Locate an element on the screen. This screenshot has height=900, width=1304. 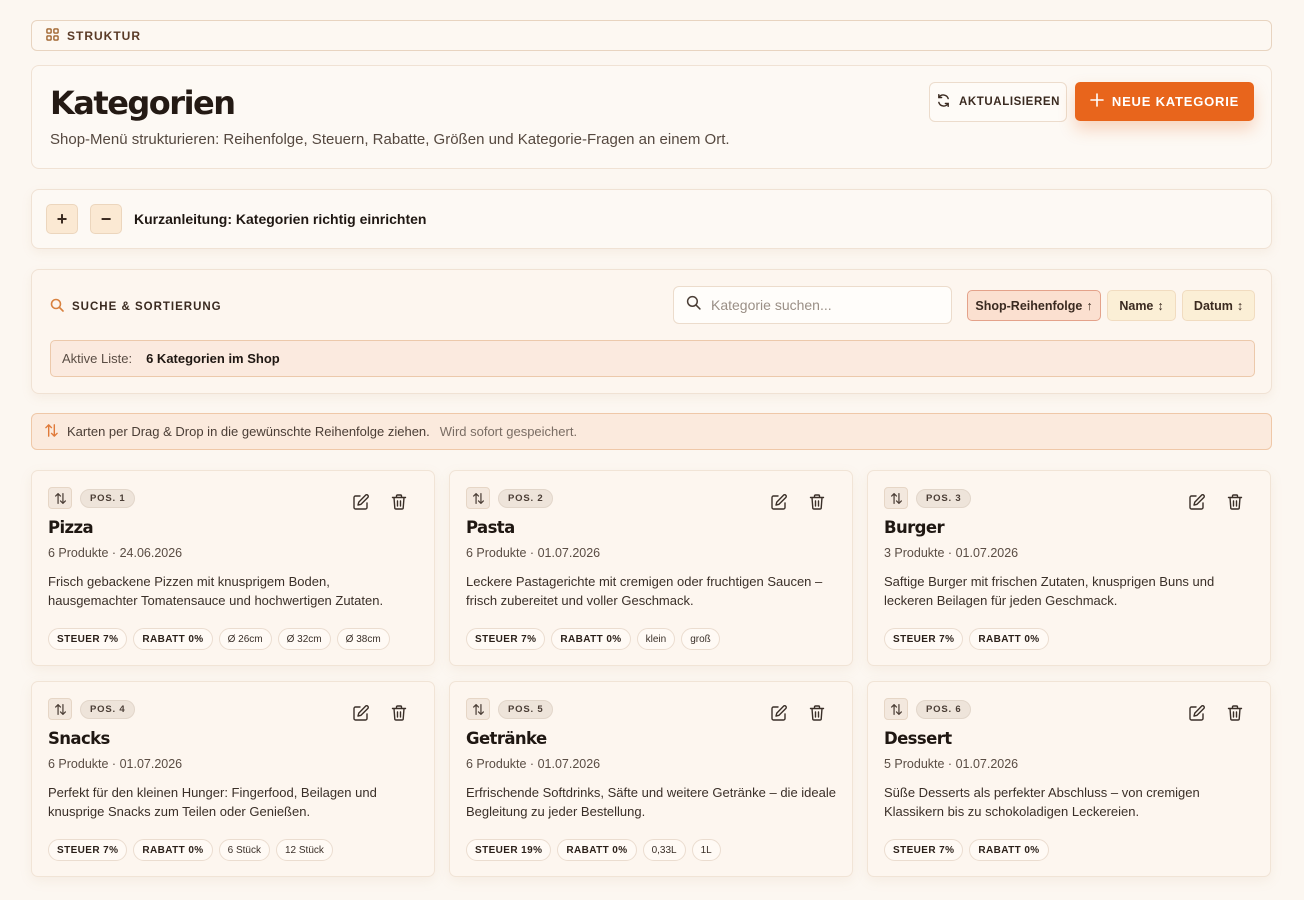
size-badge: groß is located at coordinates (700, 639).